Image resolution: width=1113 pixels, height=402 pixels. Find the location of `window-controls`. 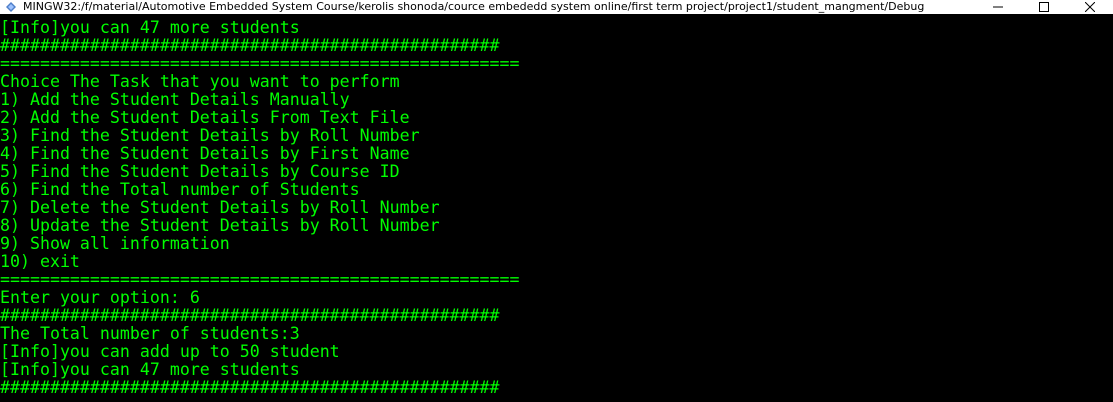

window-controls is located at coordinates (1044, 7).